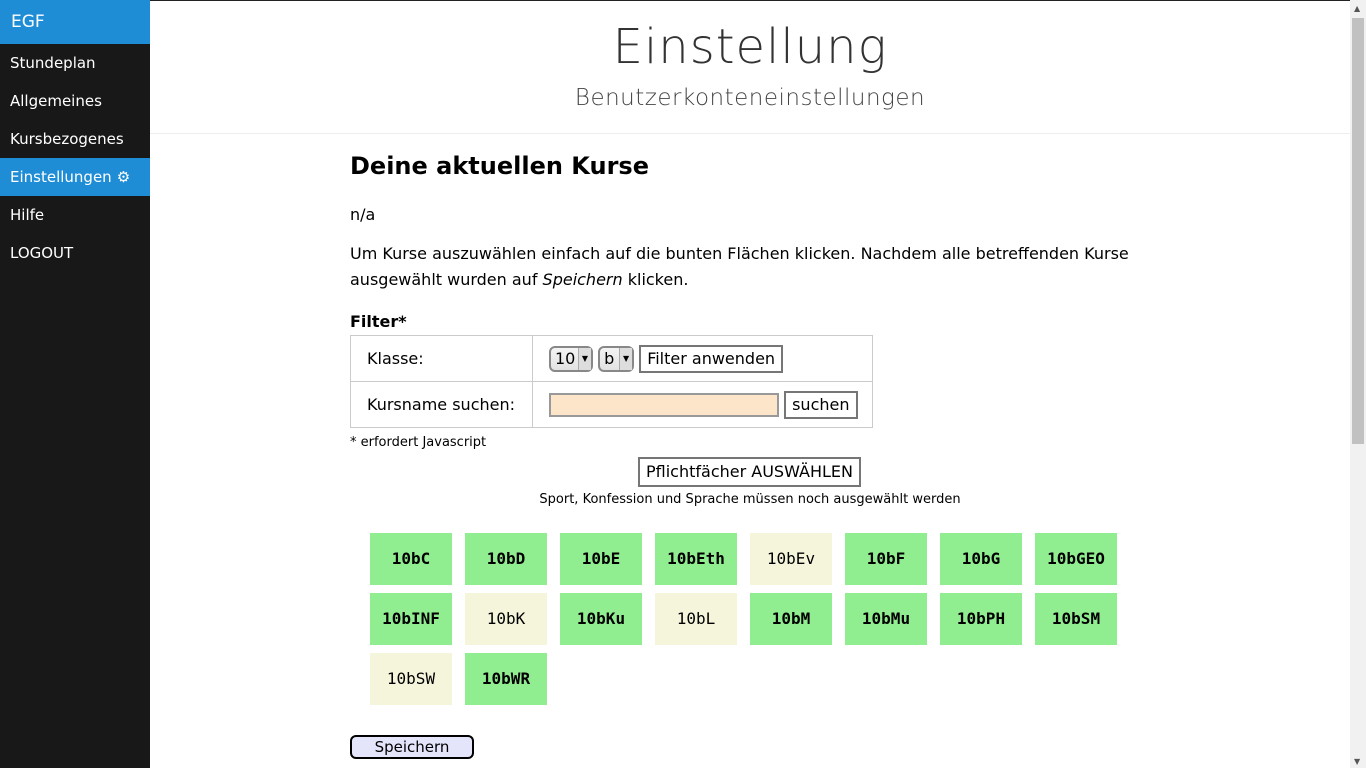  What do you see at coordinates (821, 404) in the screenshot?
I see `search-button: suchen` at bounding box center [821, 404].